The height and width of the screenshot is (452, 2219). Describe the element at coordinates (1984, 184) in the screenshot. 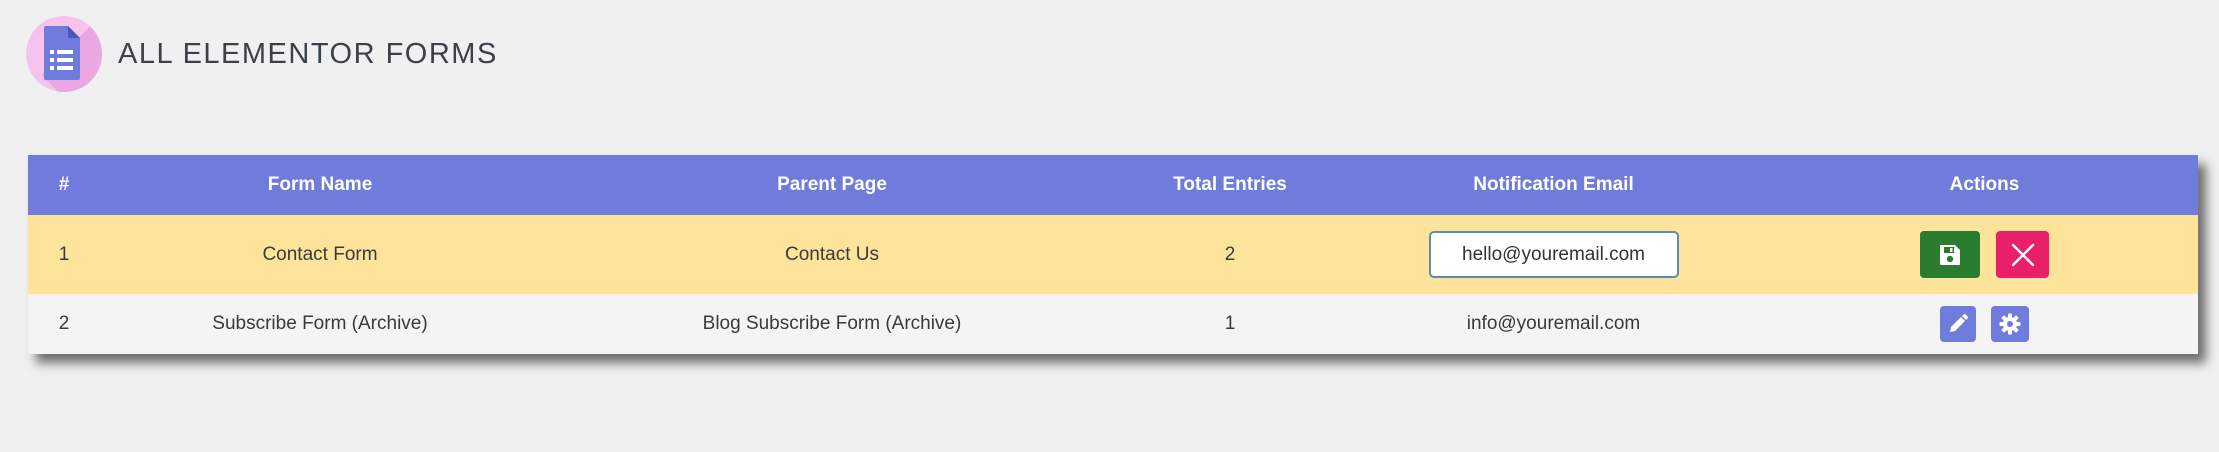

I see `column-header-actions: Actions` at that location.